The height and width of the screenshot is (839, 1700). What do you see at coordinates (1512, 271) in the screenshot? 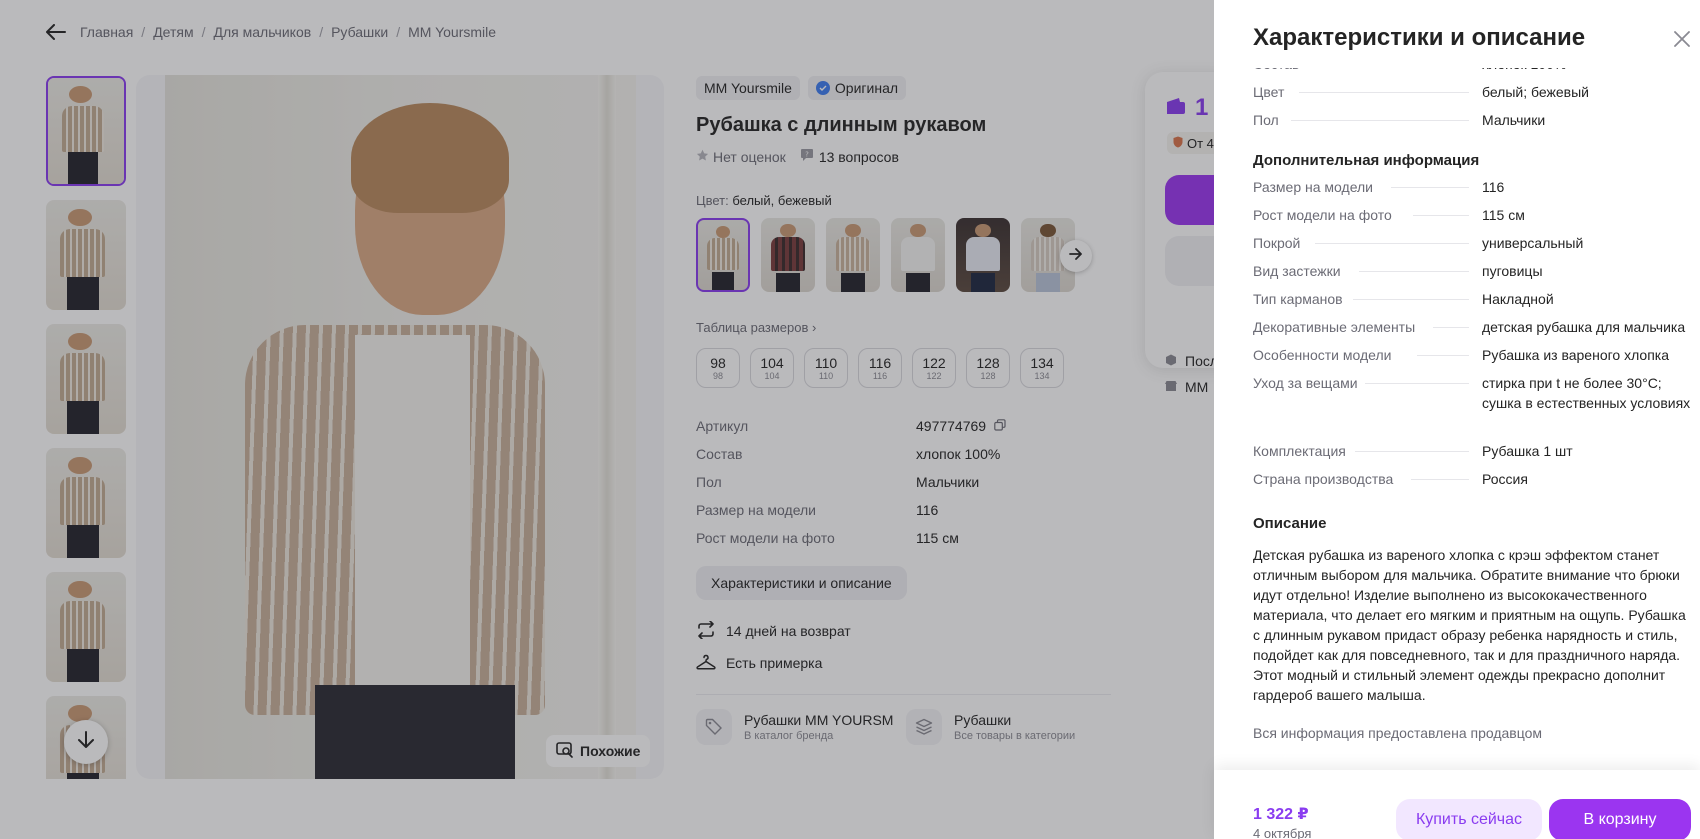
I see `spec-value: пуговицы` at bounding box center [1512, 271].